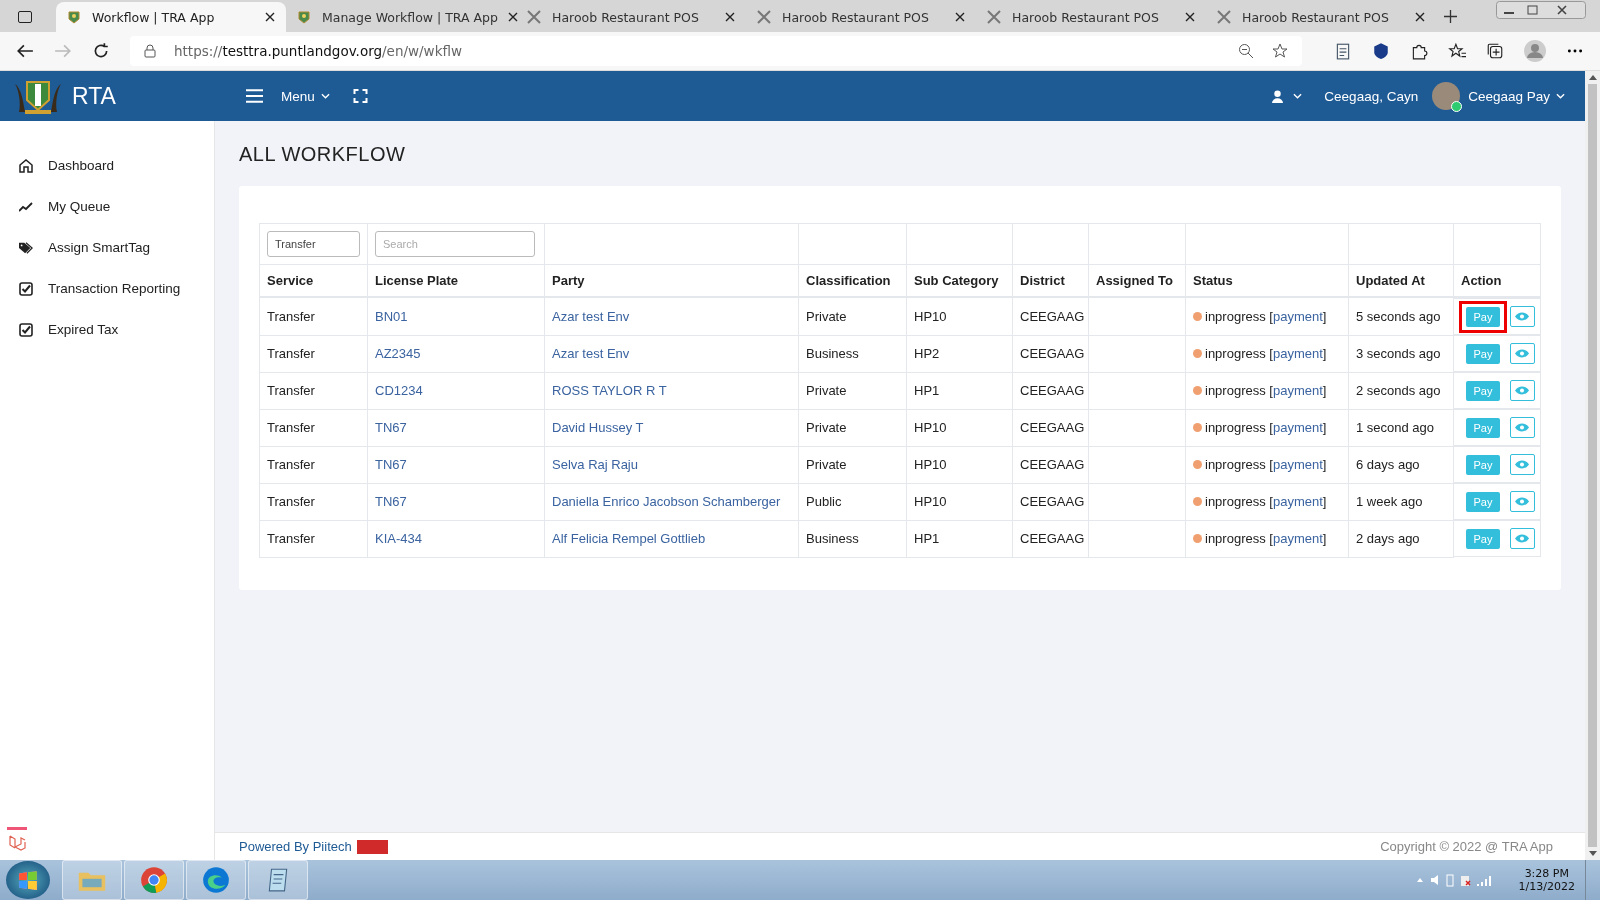 This screenshot has height=900, width=1600. I want to click on service-filter-field: Transfer, so click(313, 244).